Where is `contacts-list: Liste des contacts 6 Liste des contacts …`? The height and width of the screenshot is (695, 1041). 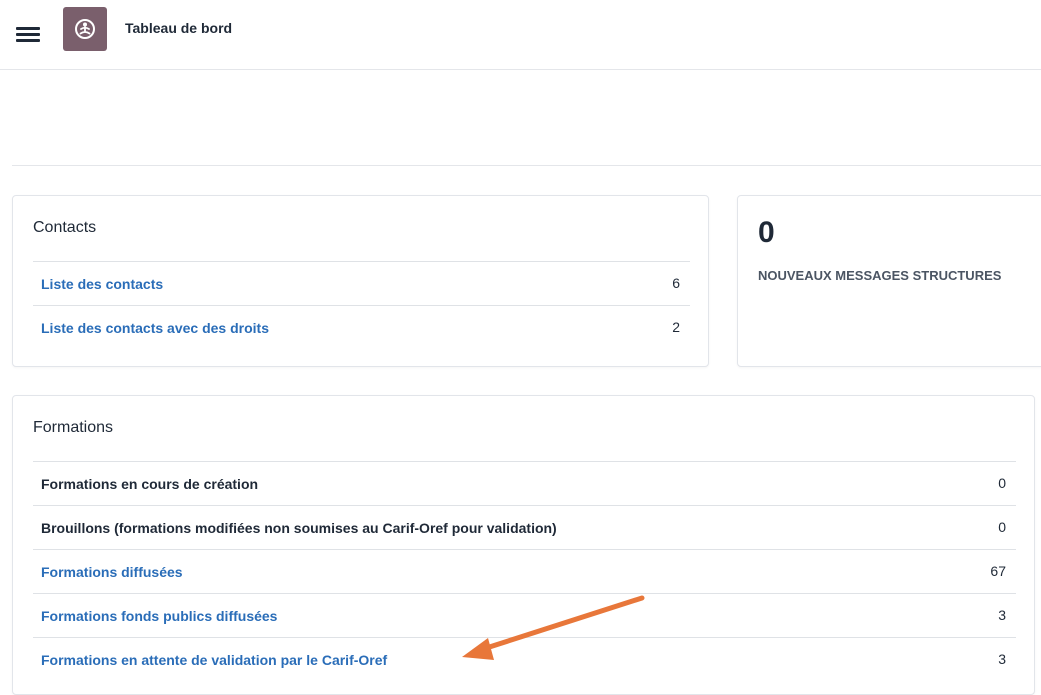 contacts-list: Liste des contacts 6 Liste des contacts … is located at coordinates (361, 305).